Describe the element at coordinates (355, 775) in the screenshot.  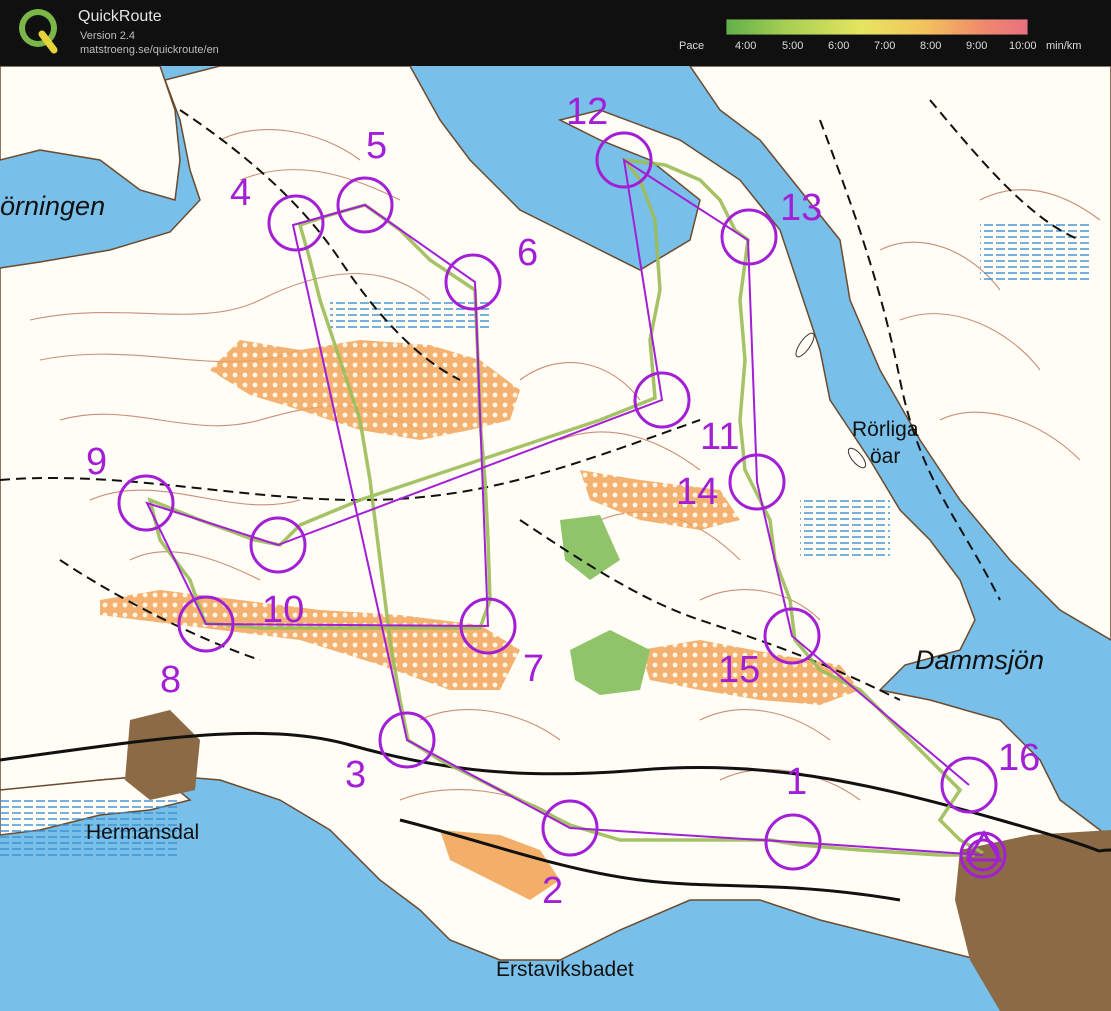
I see `control-number-3: 3` at that location.